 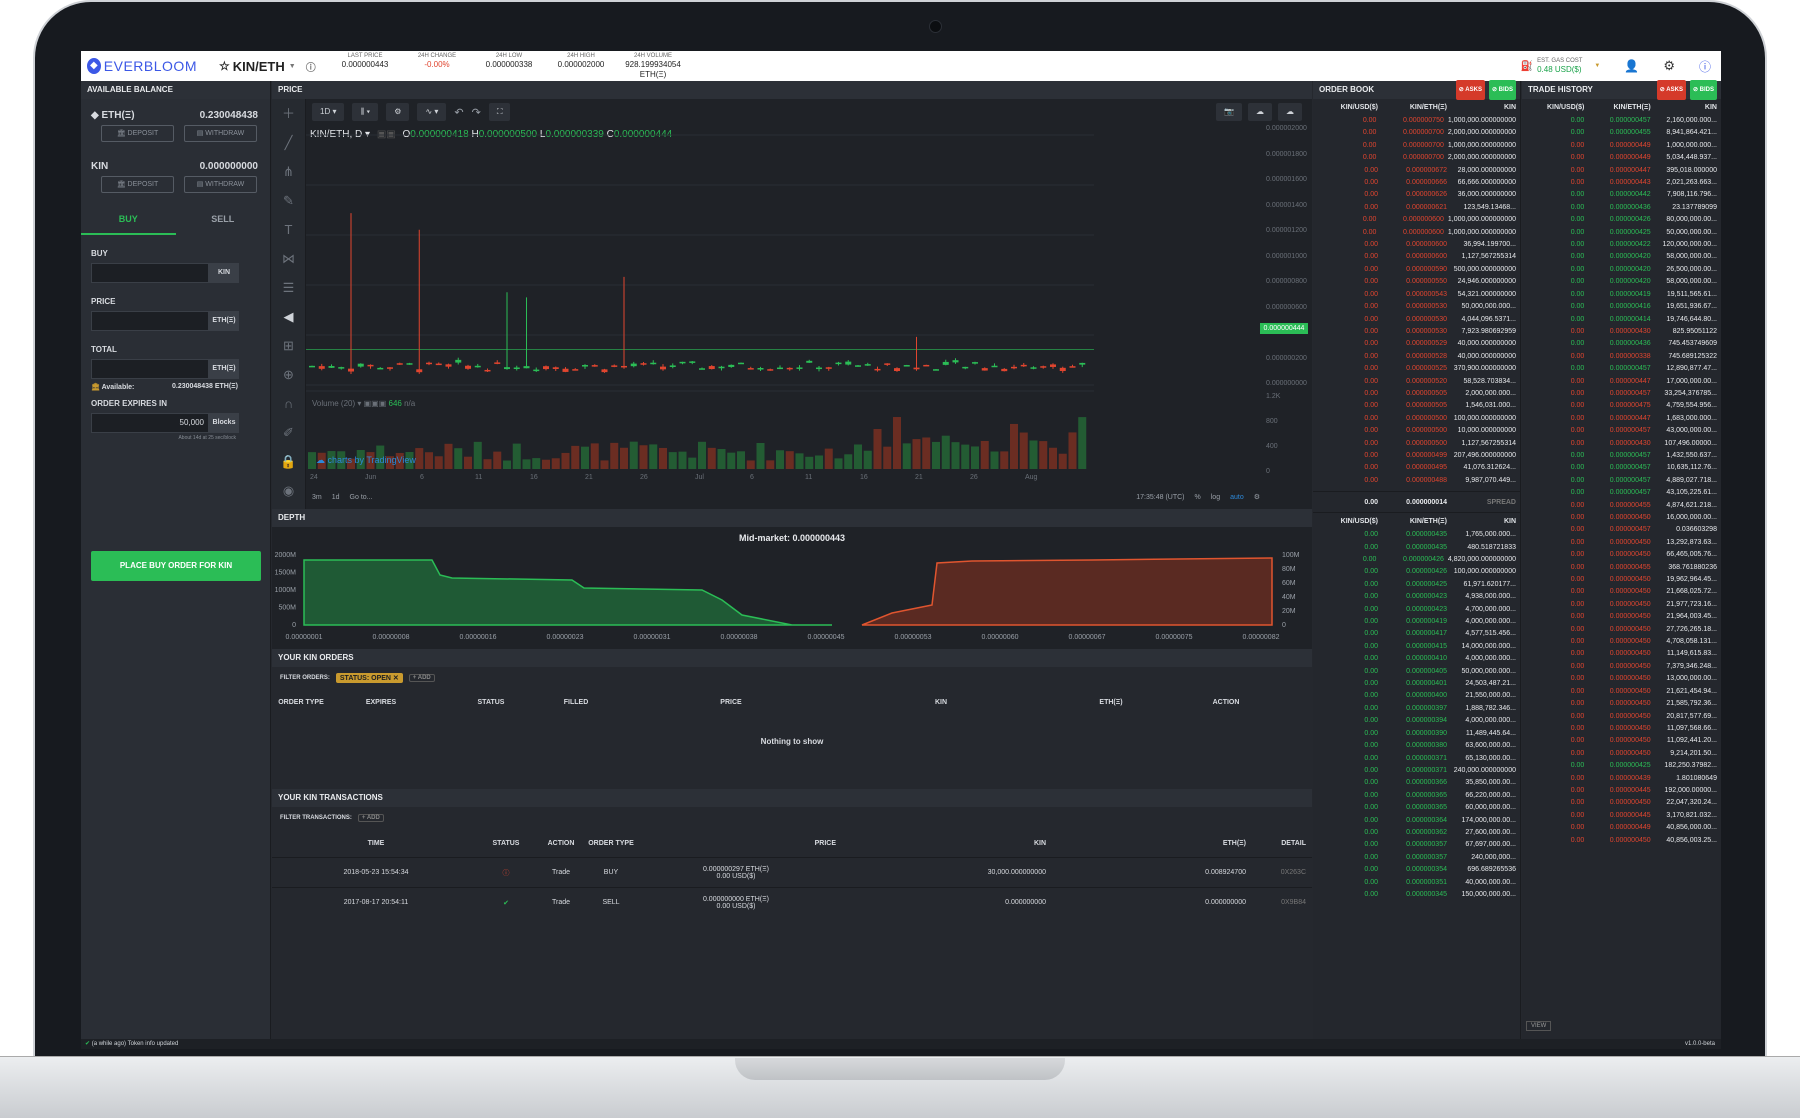 I want to click on crosshair-icon: ＋, so click(x=288, y=113).